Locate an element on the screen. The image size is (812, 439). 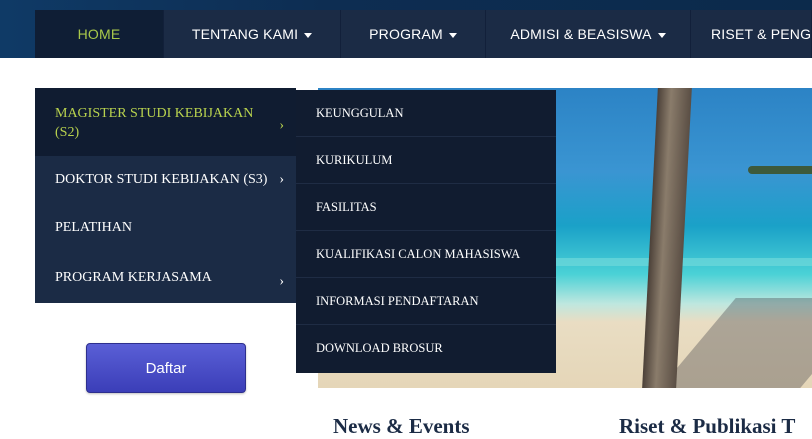
nav-home-label: HOME is located at coordinates (99, 34).